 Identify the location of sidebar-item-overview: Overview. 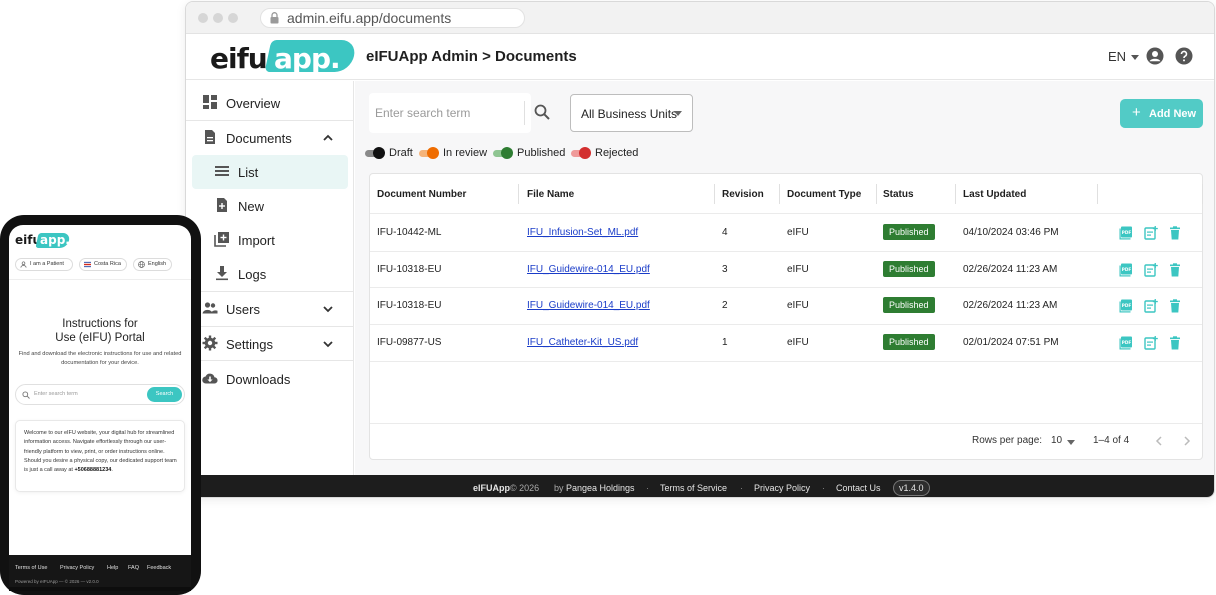
(270, 103).